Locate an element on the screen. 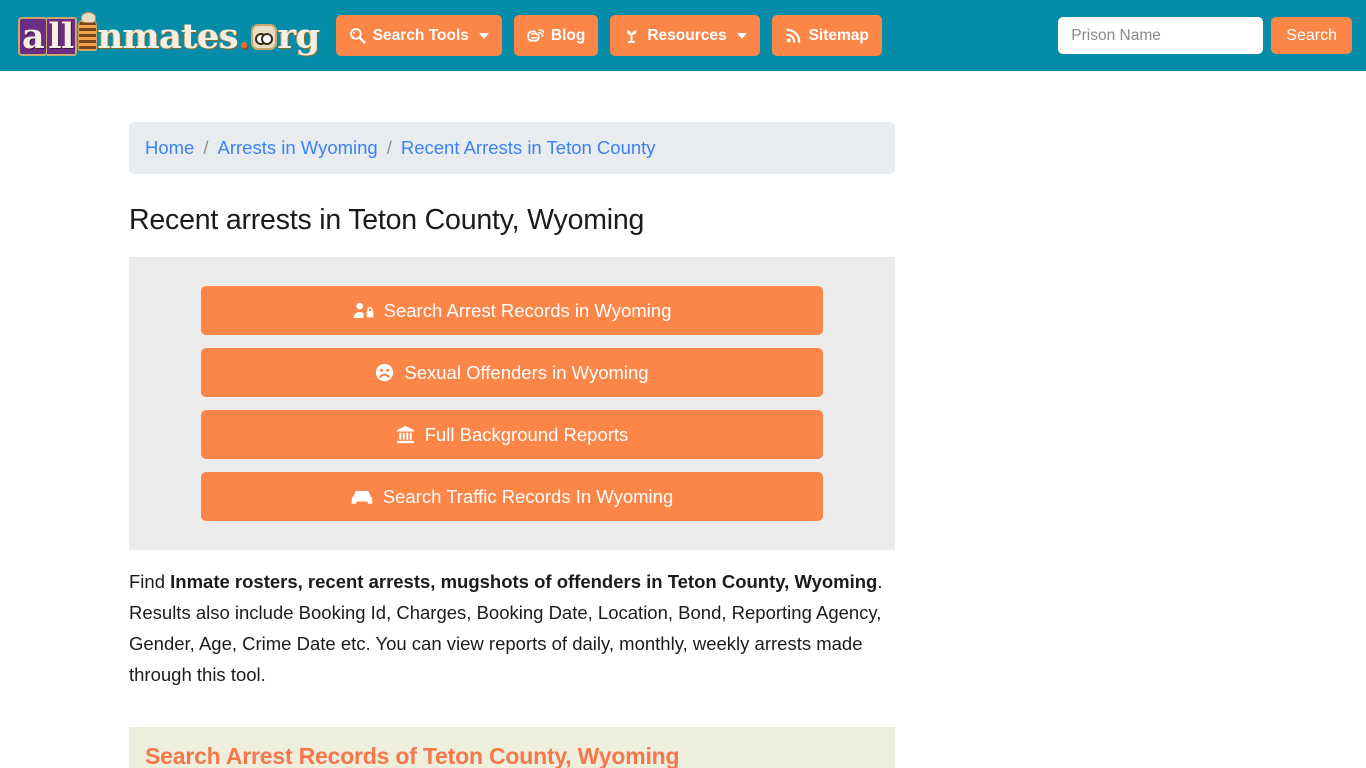  frown-face-icon is located at coordinates (384, 372).